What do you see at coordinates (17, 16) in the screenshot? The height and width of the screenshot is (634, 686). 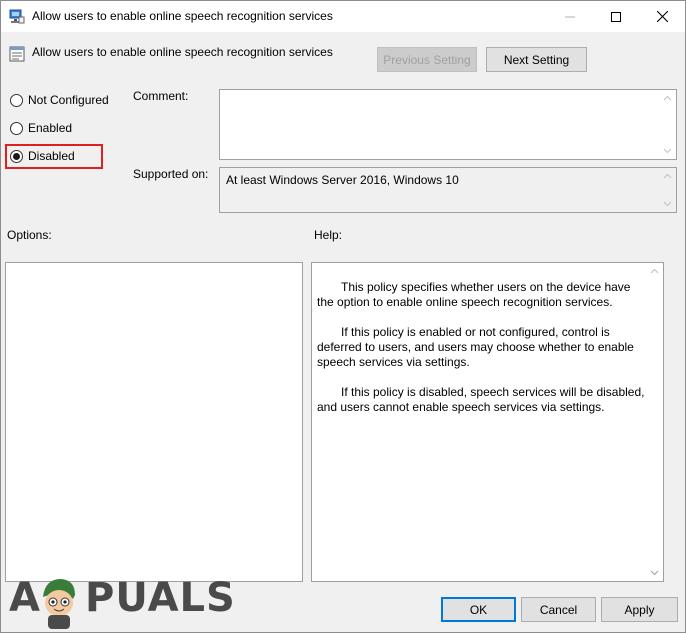 I see `group-policy-app-icon` at bounding box center [17, 16].